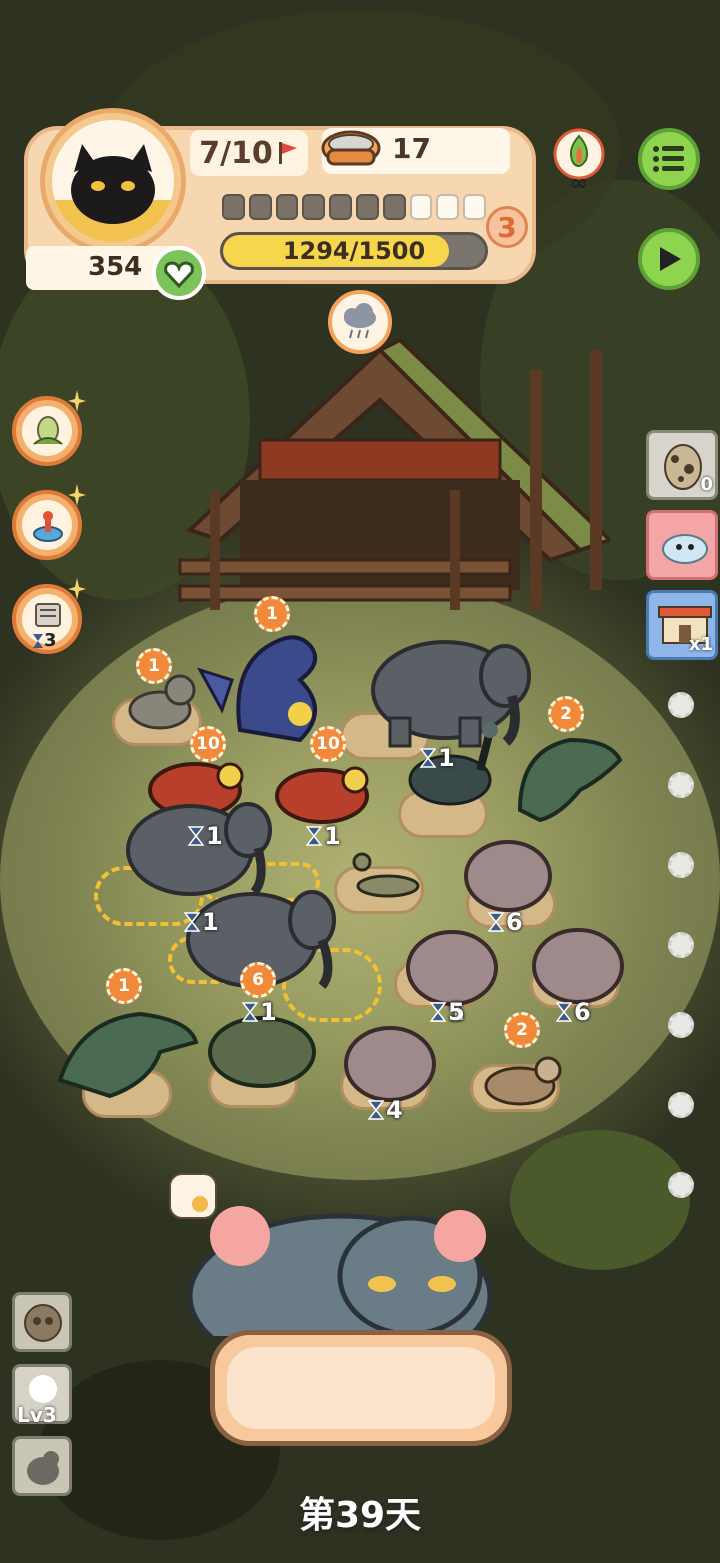 The height and width of the screenshot is (1563, 720). I want to click on menu-icon, so click(668, 159).